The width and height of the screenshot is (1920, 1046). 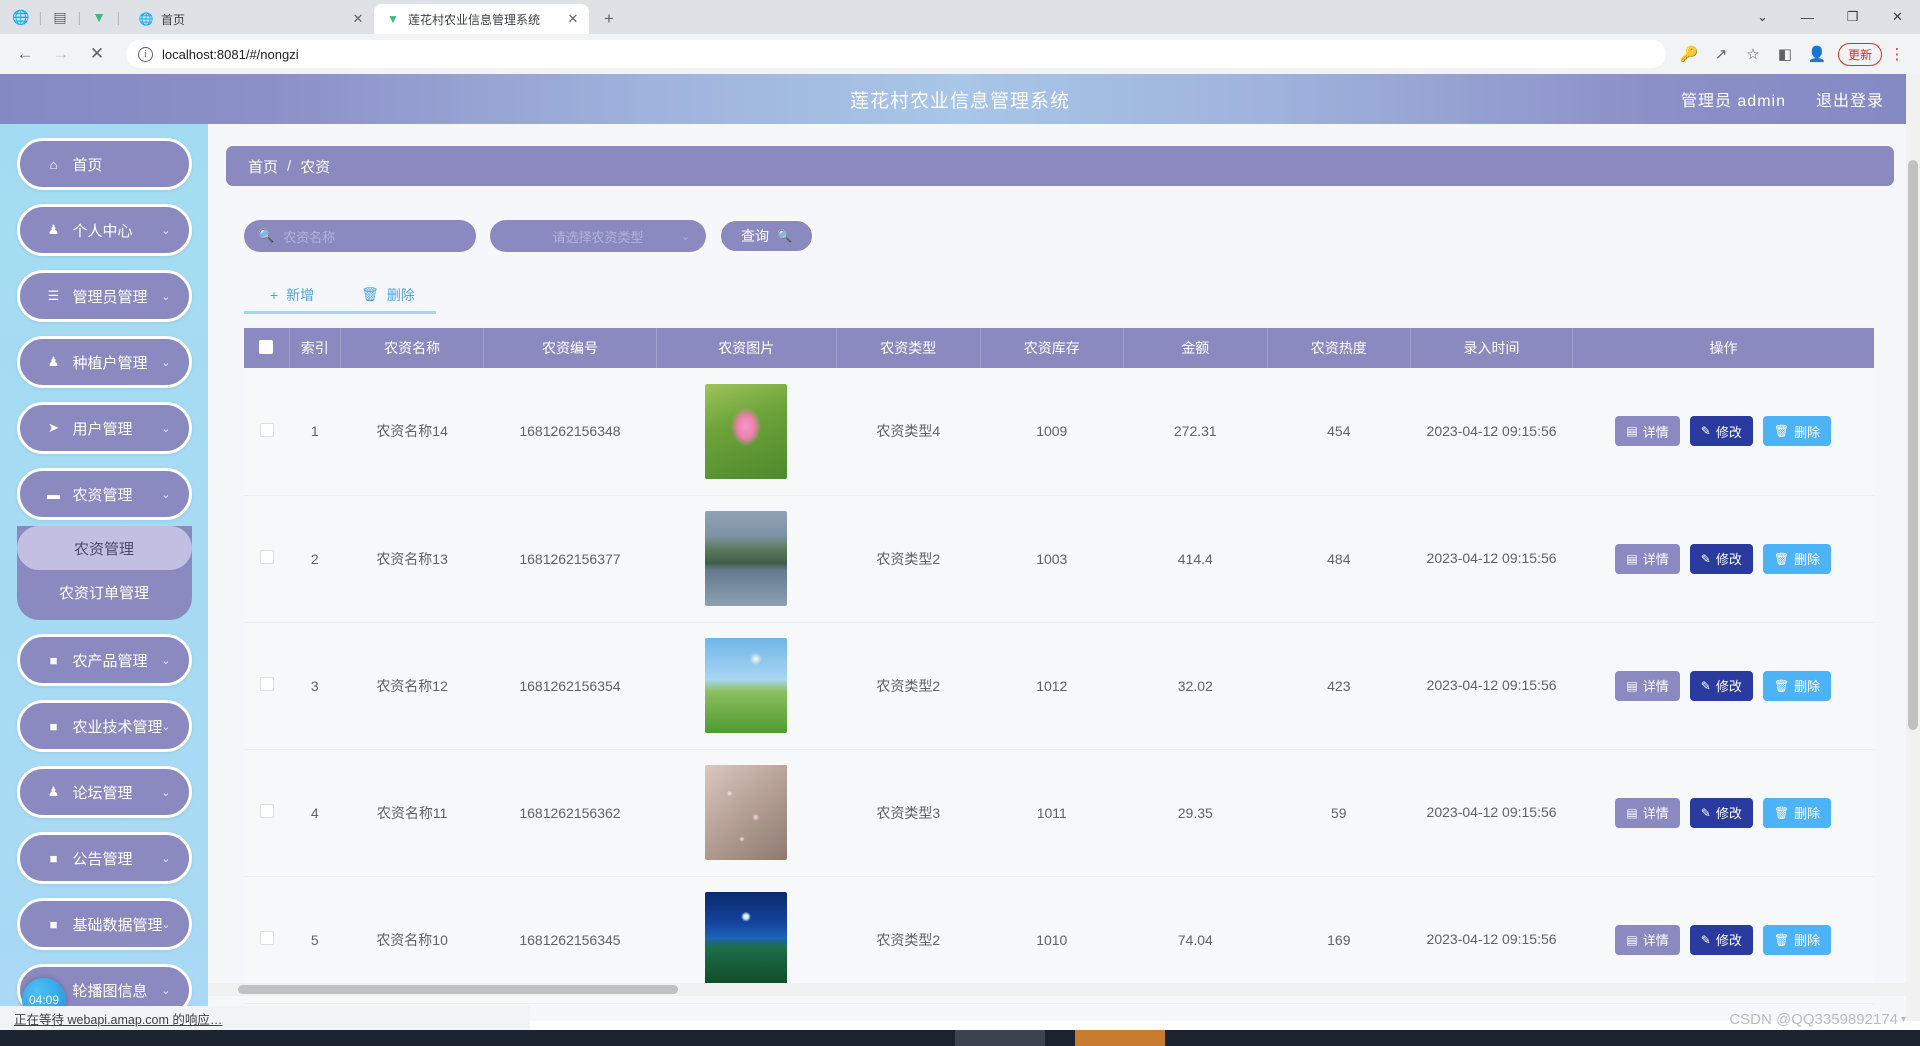 I want to click on stop-loading-icon: ✕, so click(x=97, y=54).